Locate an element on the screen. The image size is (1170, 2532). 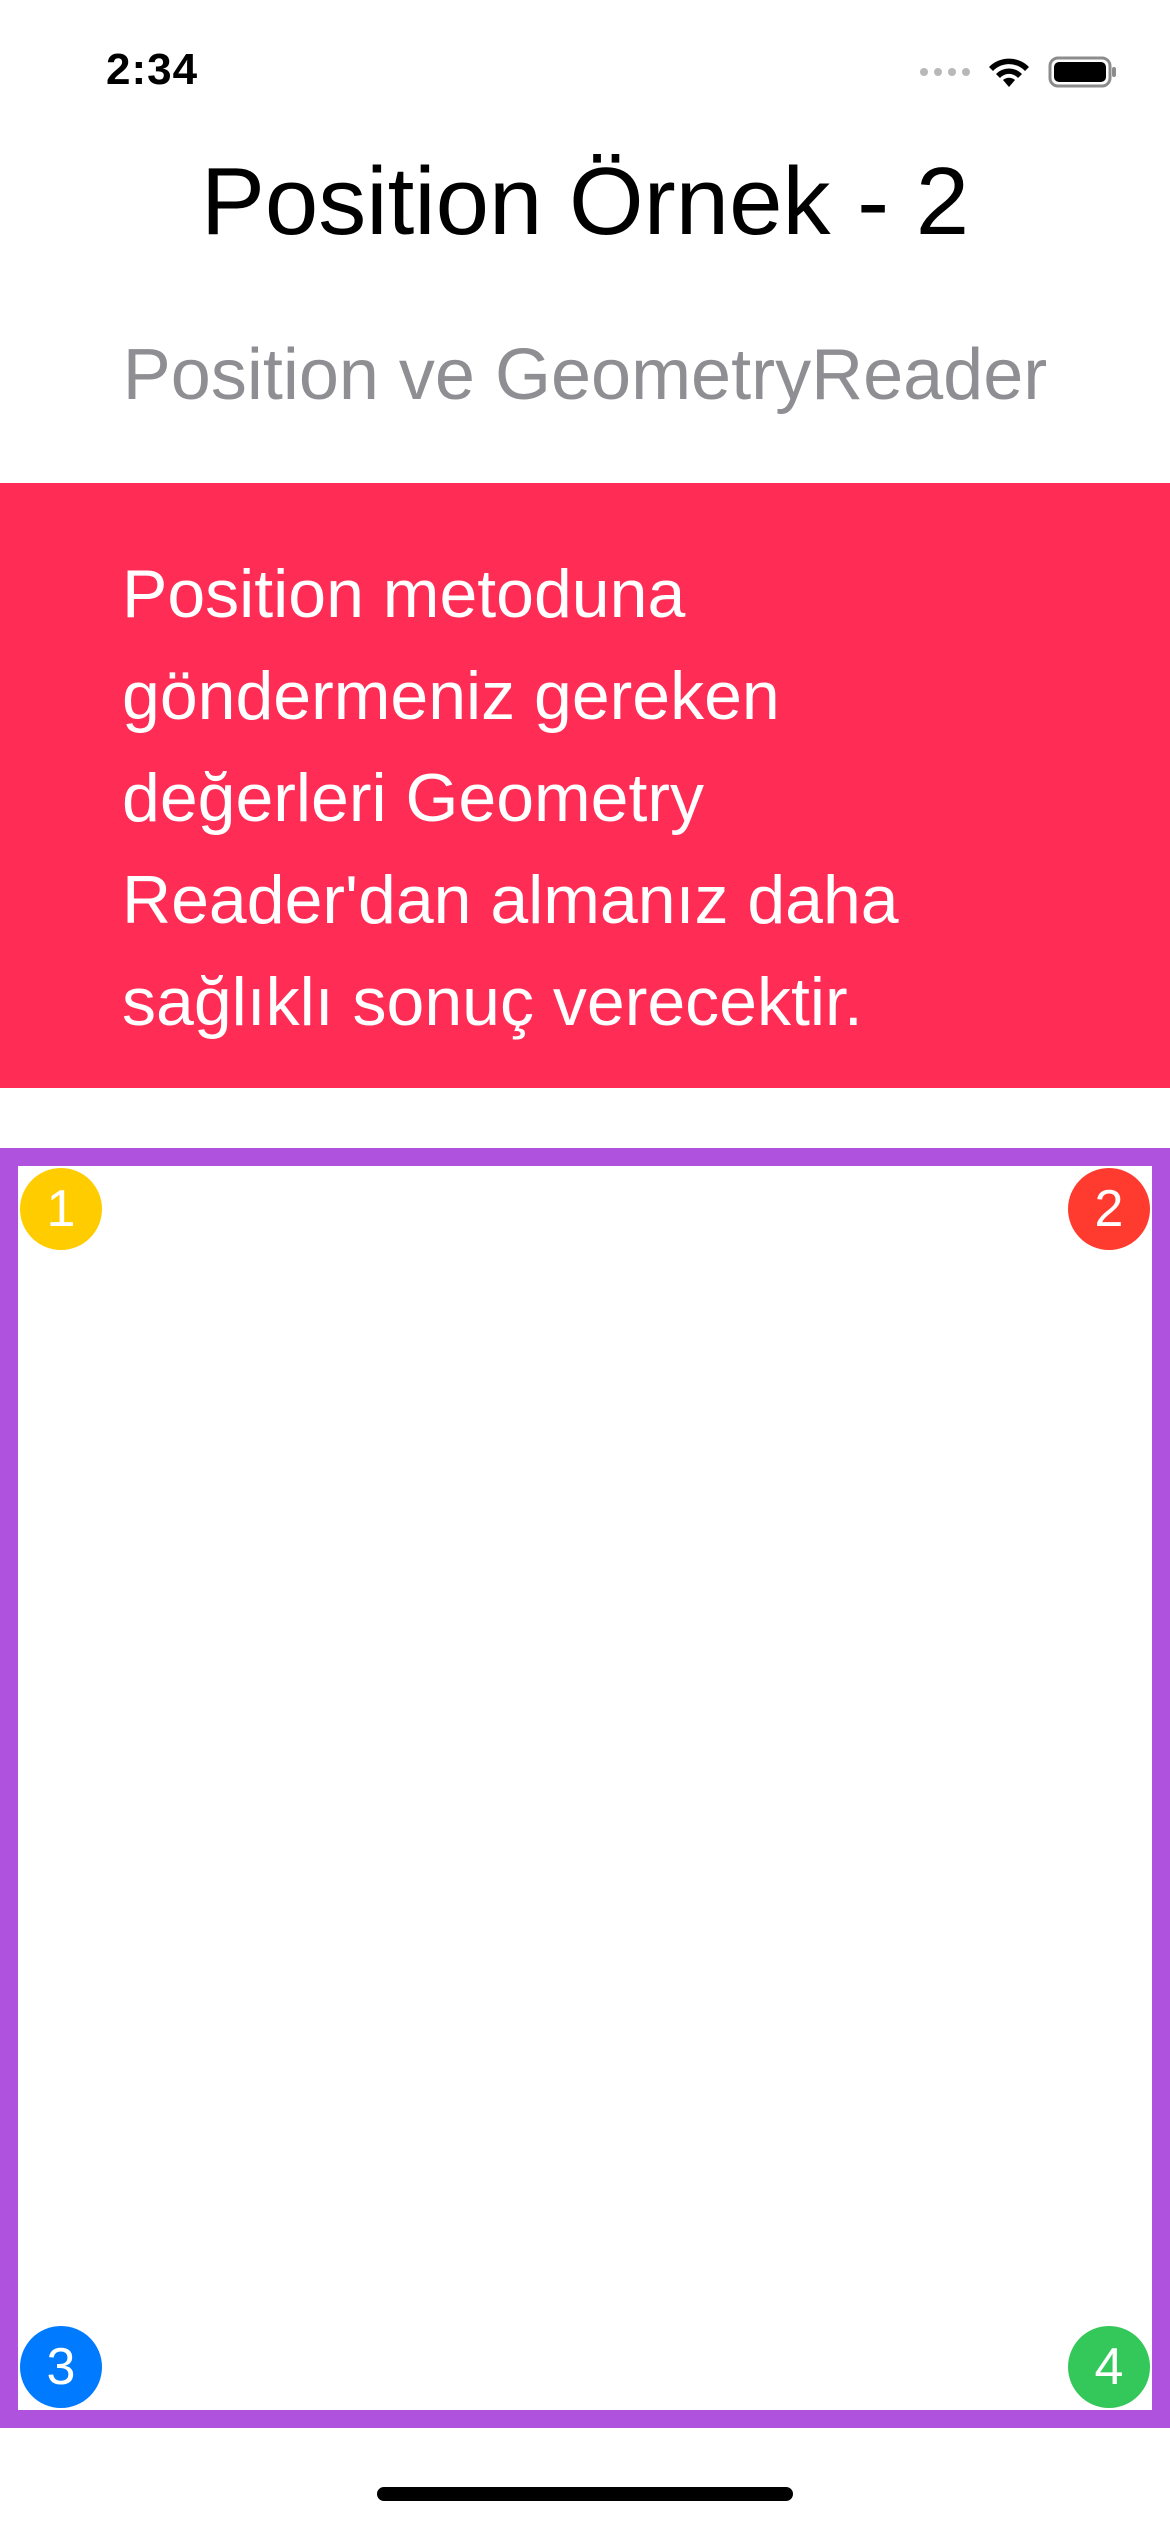
status-time: 2:34 is located at coordinates (152, 69).